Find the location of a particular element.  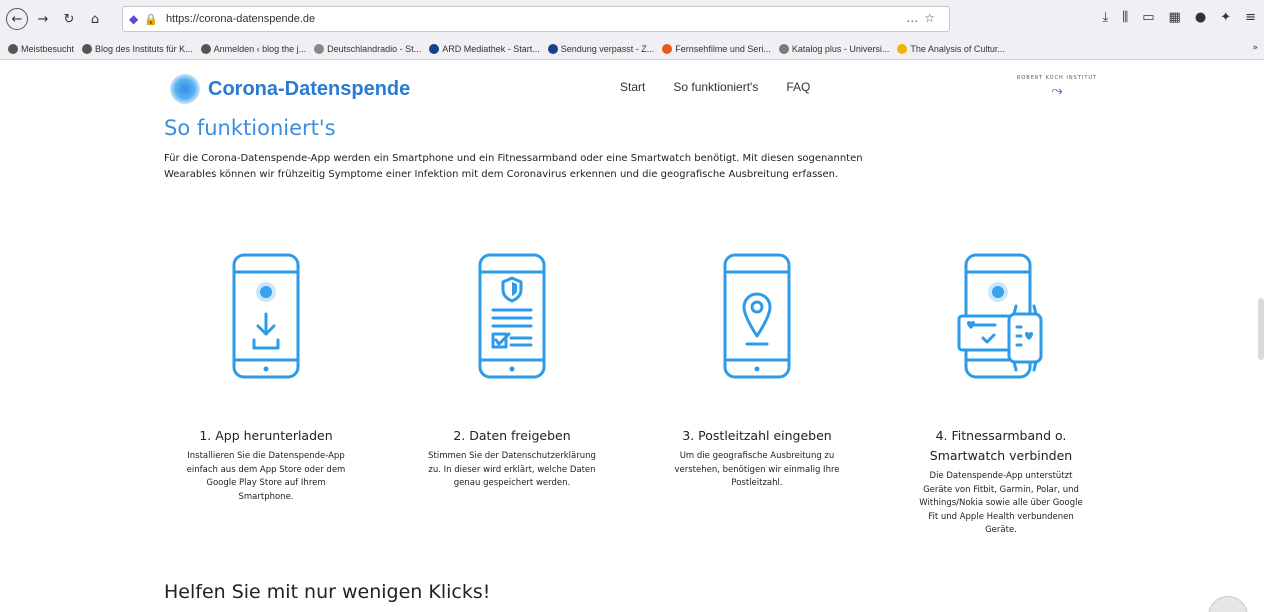

bookmark-item: Meistbesucht is located at coordinates (41, 48).